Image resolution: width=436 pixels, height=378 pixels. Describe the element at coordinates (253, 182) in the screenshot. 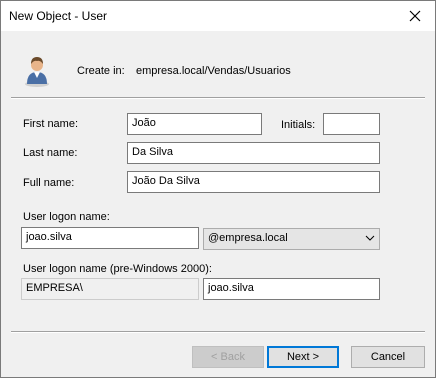

I see `full-name-field: João Da Silva` at that location.